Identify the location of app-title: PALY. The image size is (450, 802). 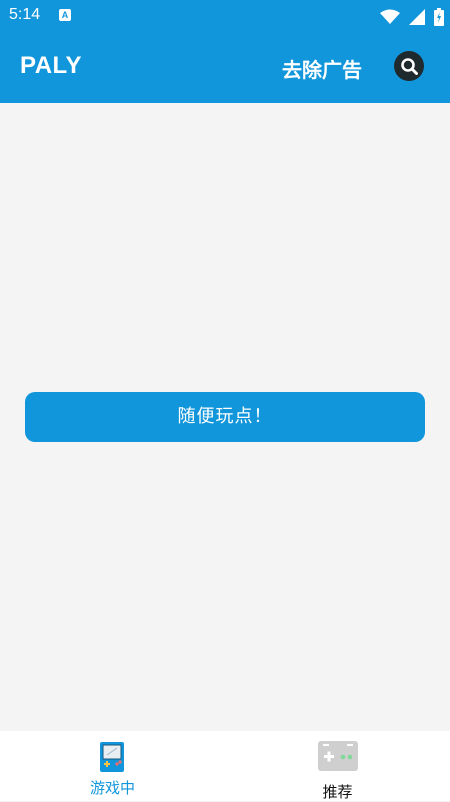
(51, 65).